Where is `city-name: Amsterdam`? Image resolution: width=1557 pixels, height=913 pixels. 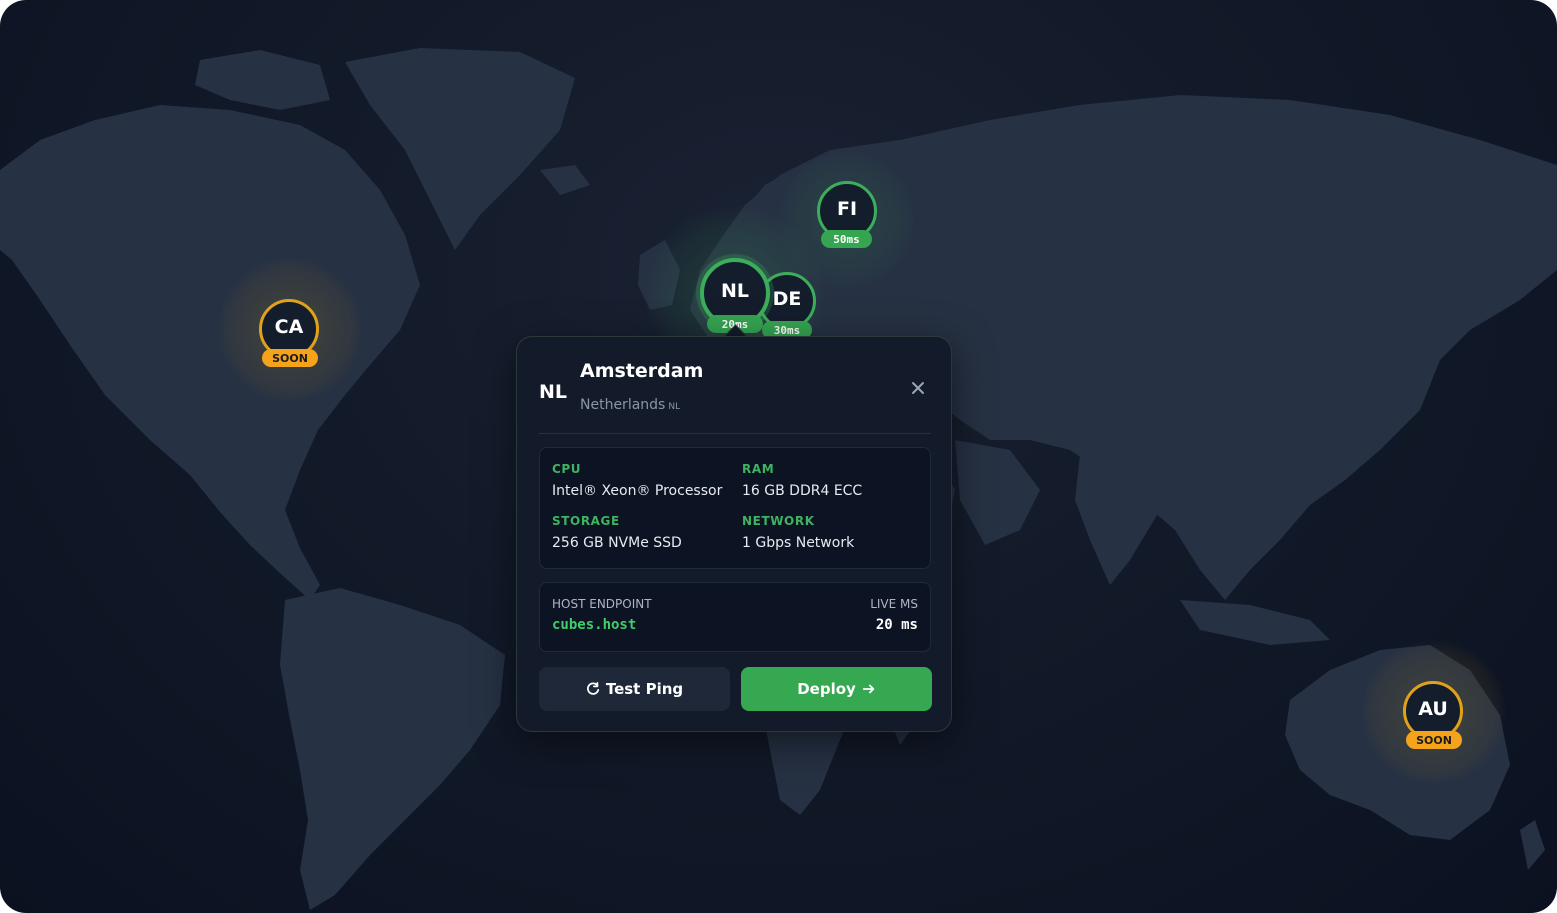
city-name: Amsterdam is located at coordinates (642, 371).